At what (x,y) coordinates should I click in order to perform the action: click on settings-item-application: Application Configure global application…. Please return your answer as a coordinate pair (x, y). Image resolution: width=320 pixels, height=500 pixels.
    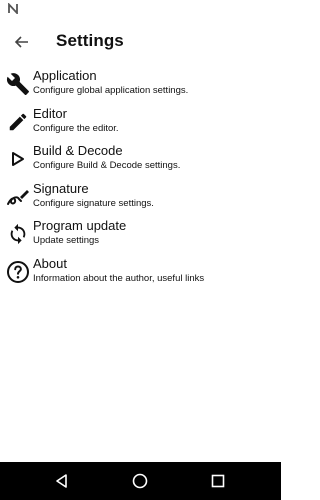
    Looking at the image, I should click on (140, 85).